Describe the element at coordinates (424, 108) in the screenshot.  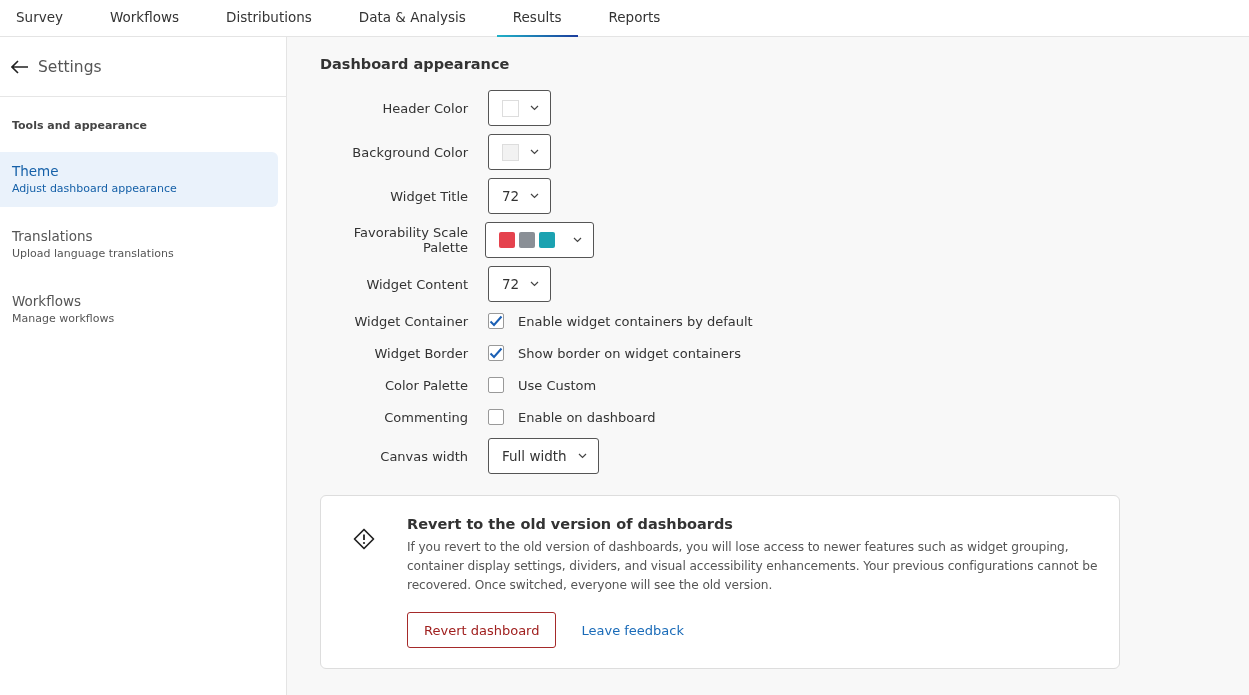
I see `setting-label: Header Color` at that location.